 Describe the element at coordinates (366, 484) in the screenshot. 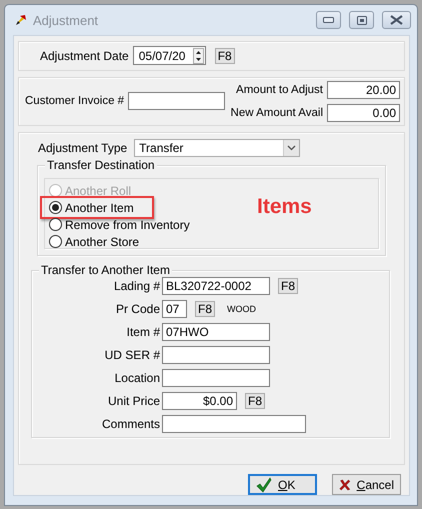

I see `cancel-button: Cancel` at that location.